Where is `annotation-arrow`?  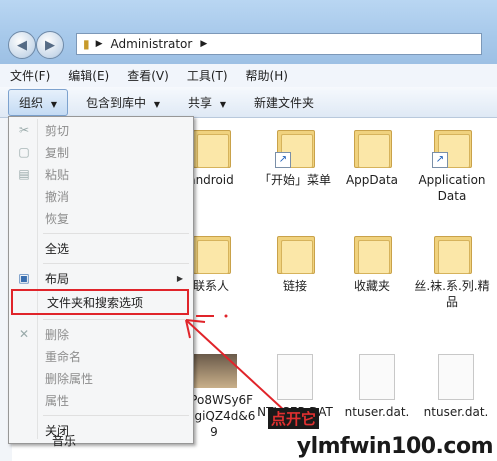
annotation-arrow is located at coordinates (236, 363).